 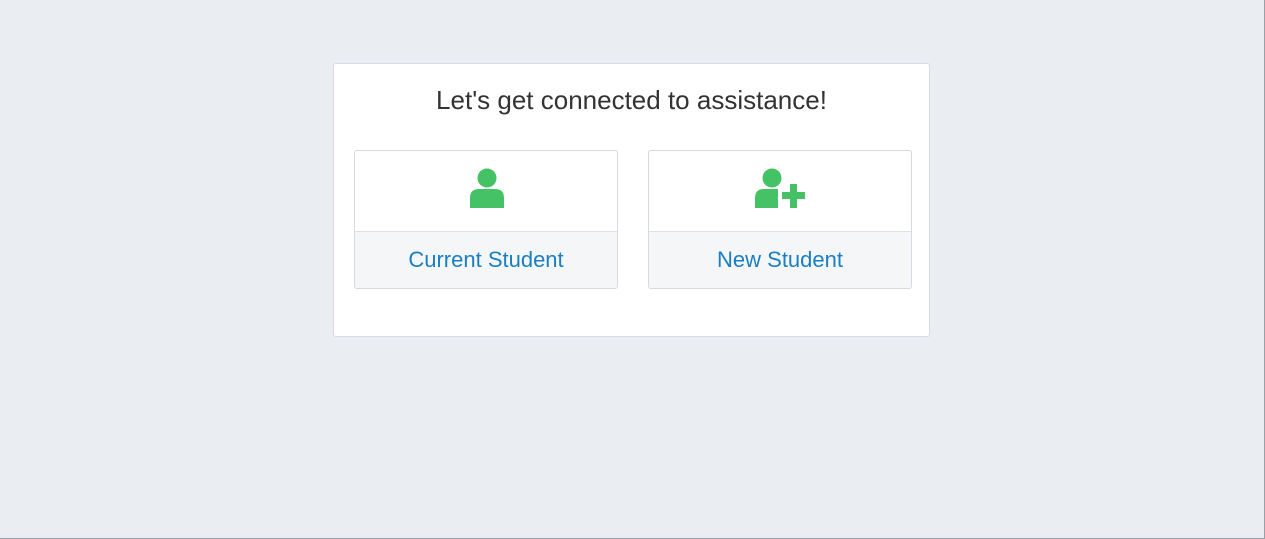 I want to click on current-student-label-area: Current Student, so click(x=486, y=260).